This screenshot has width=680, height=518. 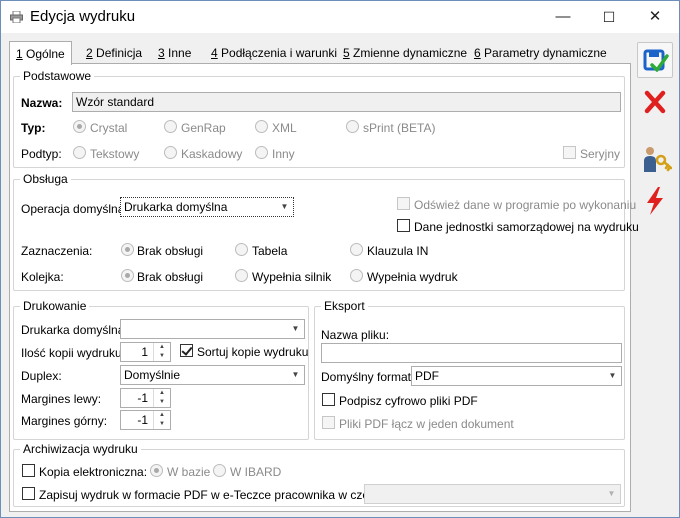 What do you see at coordinates (516, 376) in the screenshot?
I see `format-combo: PDF ▼` at bounding box center [516, 376].